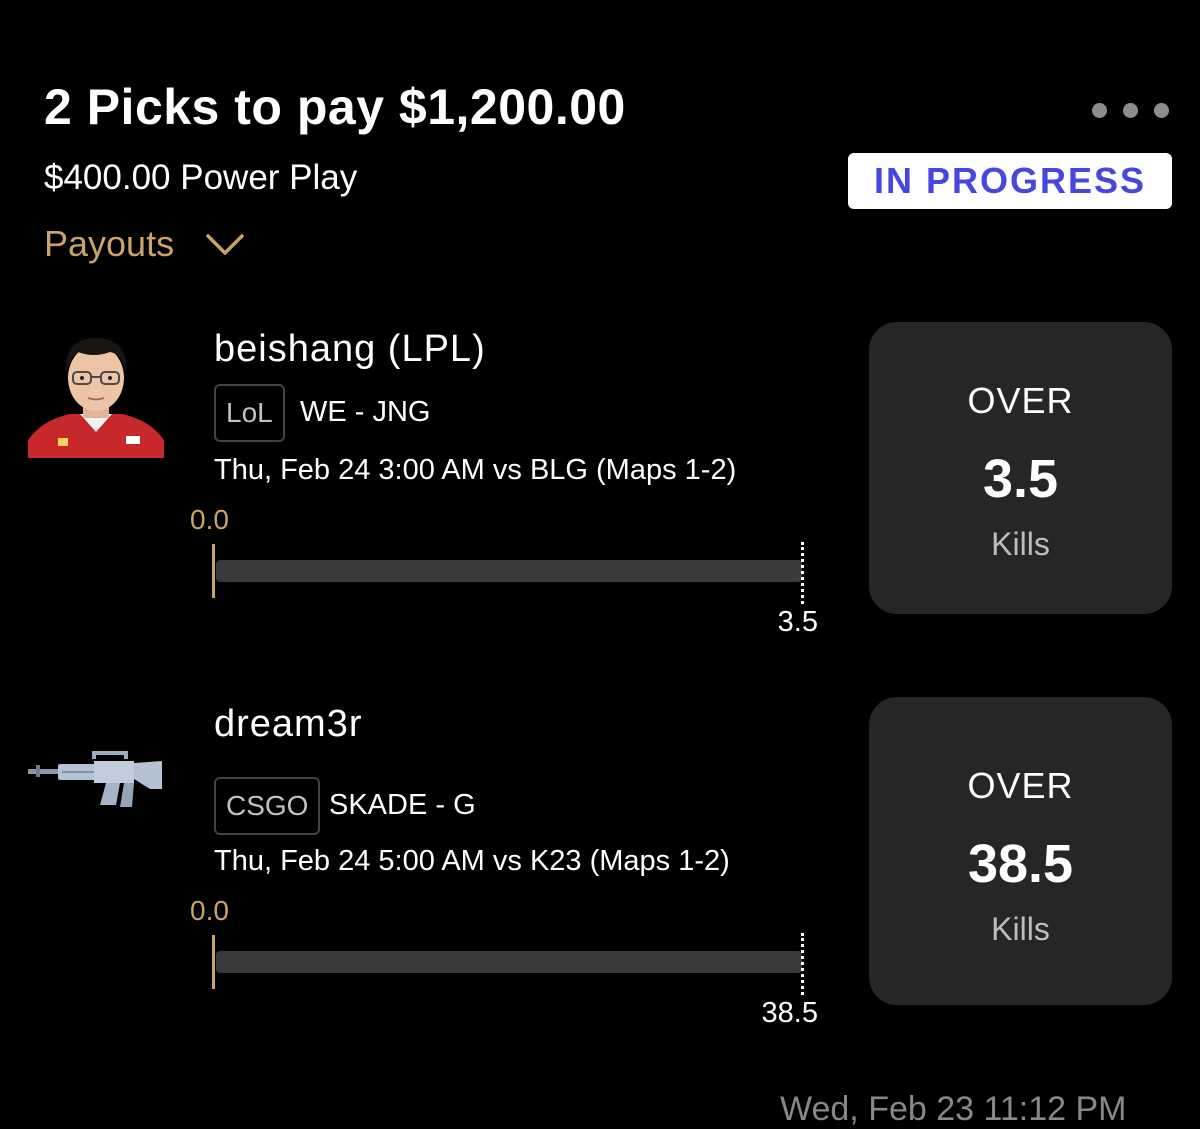 This screenshot has width=1200, height=1129. What do you see at coordinates (335, 107) in the screenshot?
I see `entry-title: 2 Picks to pay $1,200.00` at bounding box center [335, 107].